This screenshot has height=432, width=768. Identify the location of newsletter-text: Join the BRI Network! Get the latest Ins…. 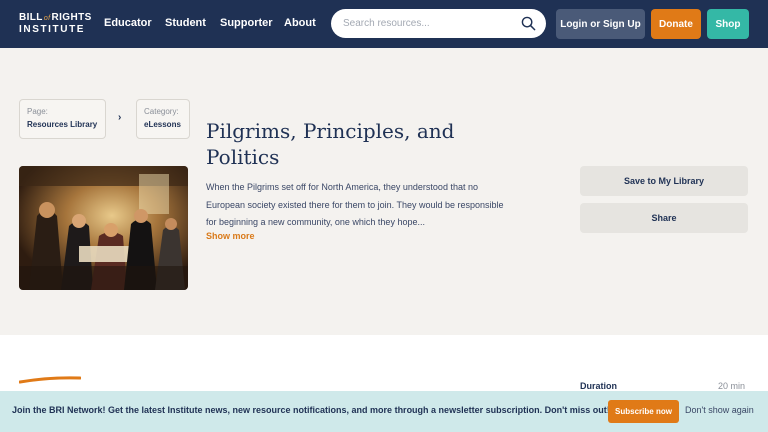
(311, 410).